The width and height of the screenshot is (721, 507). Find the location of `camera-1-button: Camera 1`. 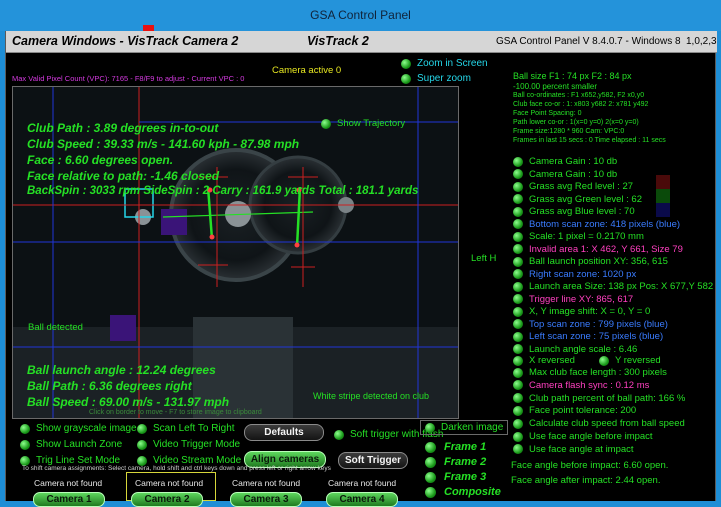

camera-1-button: Camera 1 is located at coordinates (69, 499).